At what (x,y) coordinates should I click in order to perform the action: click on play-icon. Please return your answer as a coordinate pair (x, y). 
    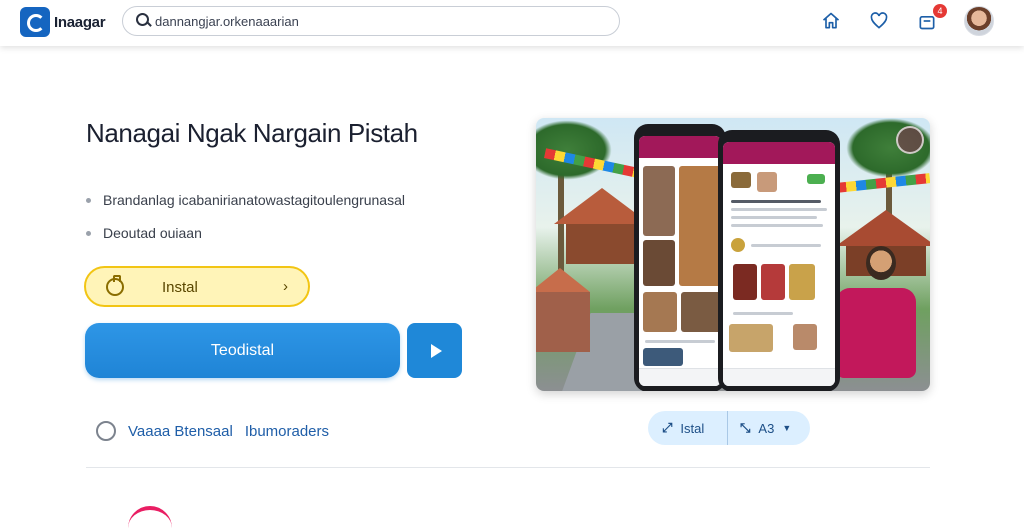
    Looking at the image, I should click on (436, 350).